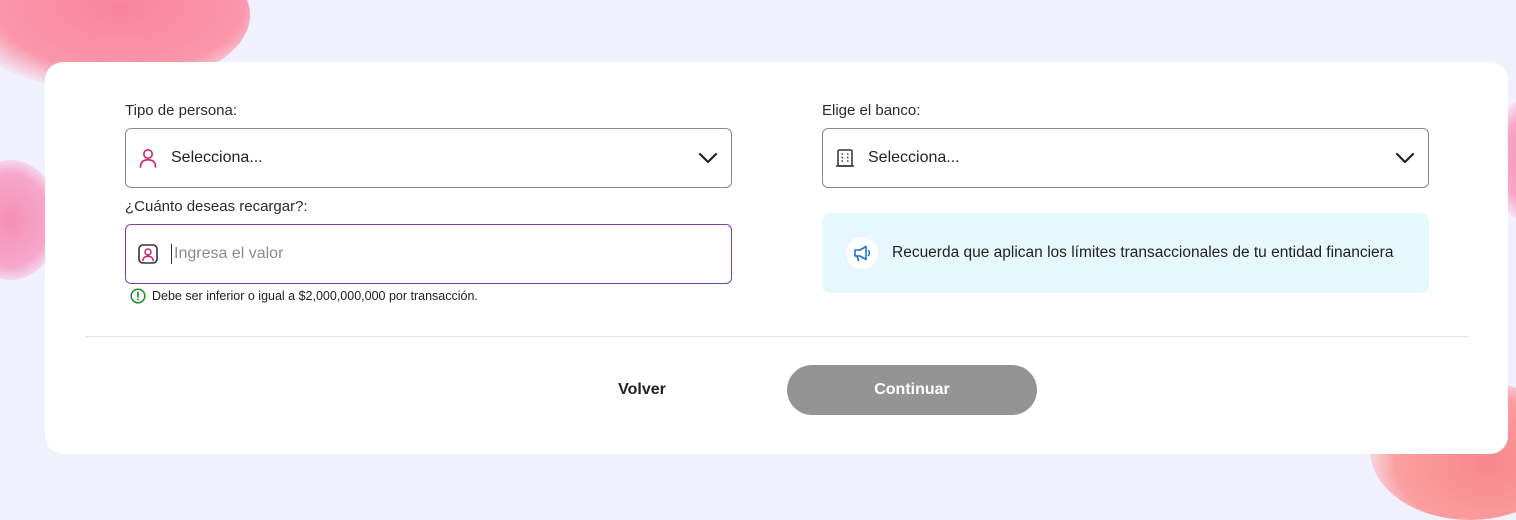 The height and width of the screenshot is (520, 1516). Describe the element at coordinates (862, 253) in the screenshot. I see `megaphone-icon` at that location.